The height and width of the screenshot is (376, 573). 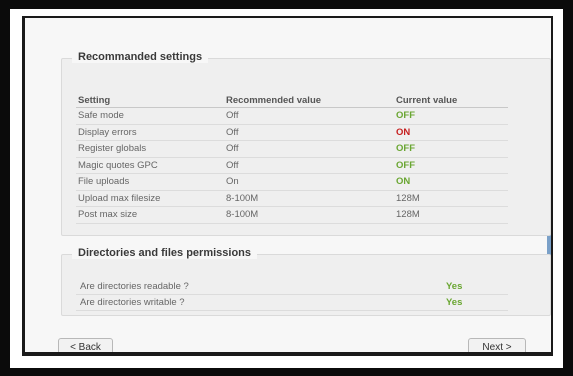 What do you see at coordinates (292, 133) in the screenshot?
I see `table-row: Display errors Off ON` at bounding box center [292, 133].